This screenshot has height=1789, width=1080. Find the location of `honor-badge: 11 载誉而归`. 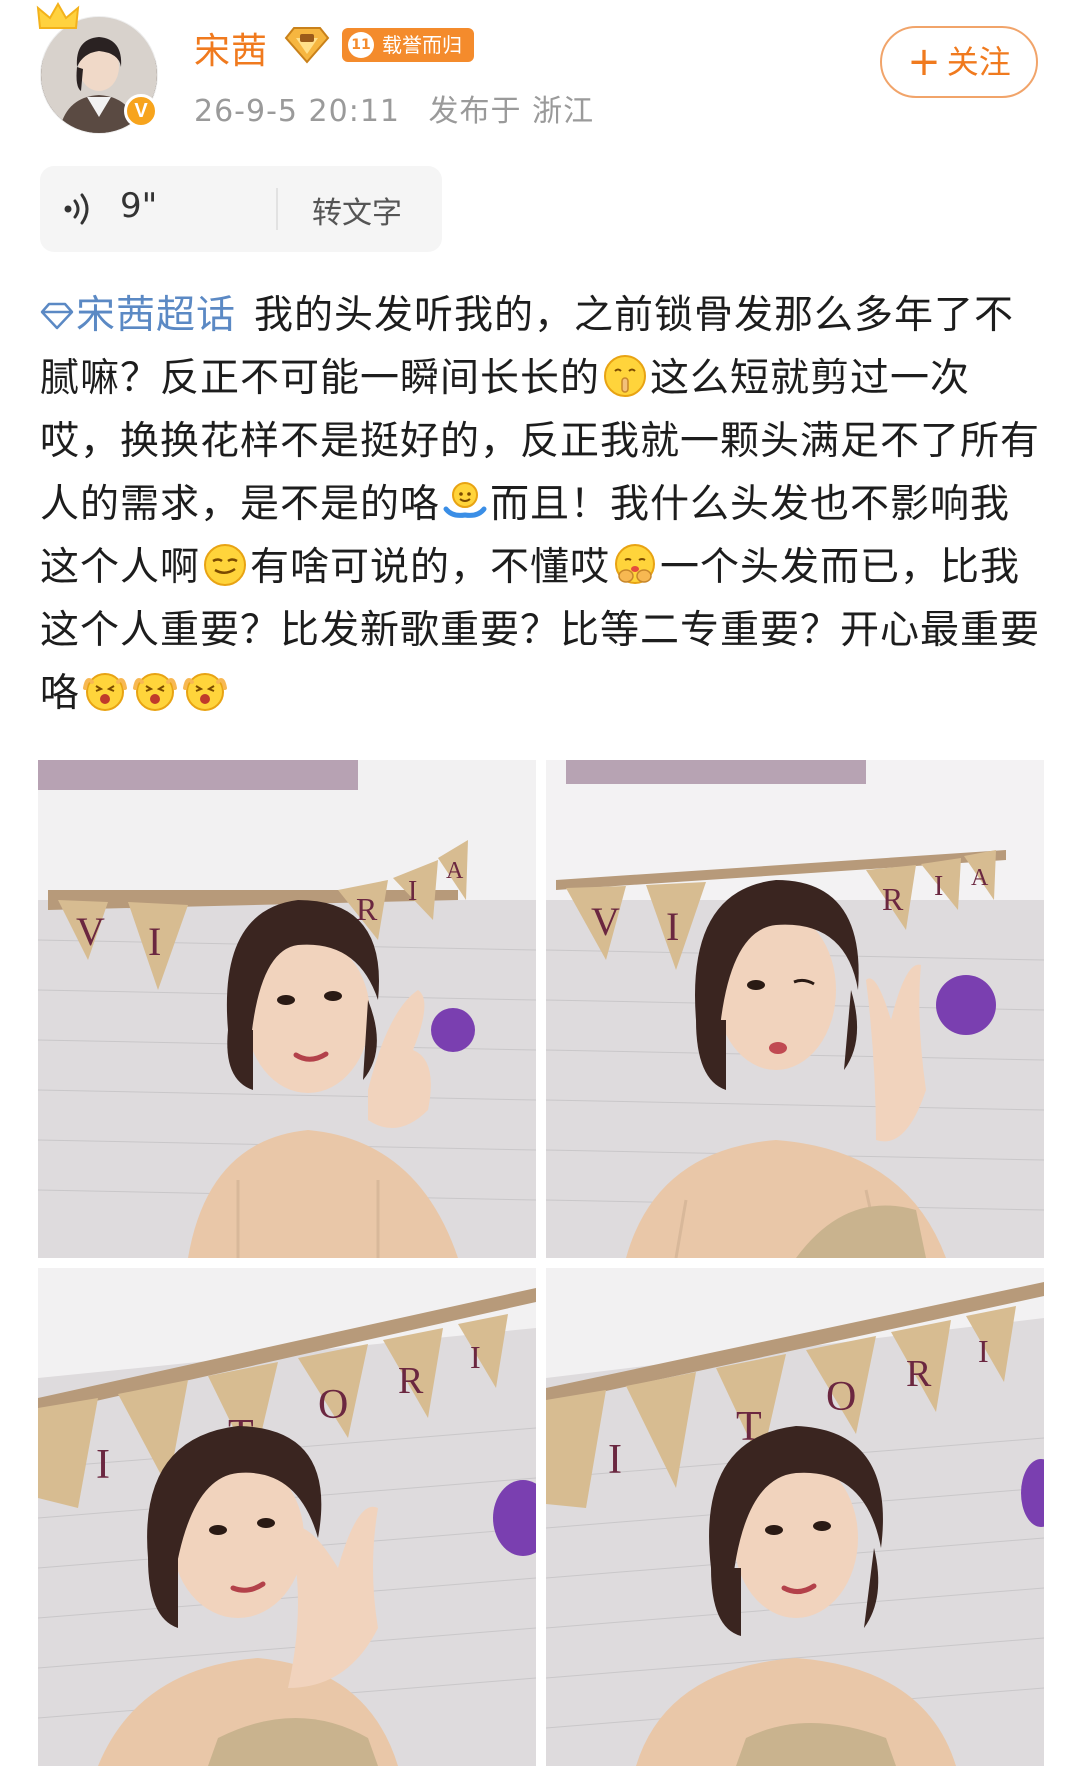

honor-badge: 11 载誉而归 is located at coordinates (408, 45).